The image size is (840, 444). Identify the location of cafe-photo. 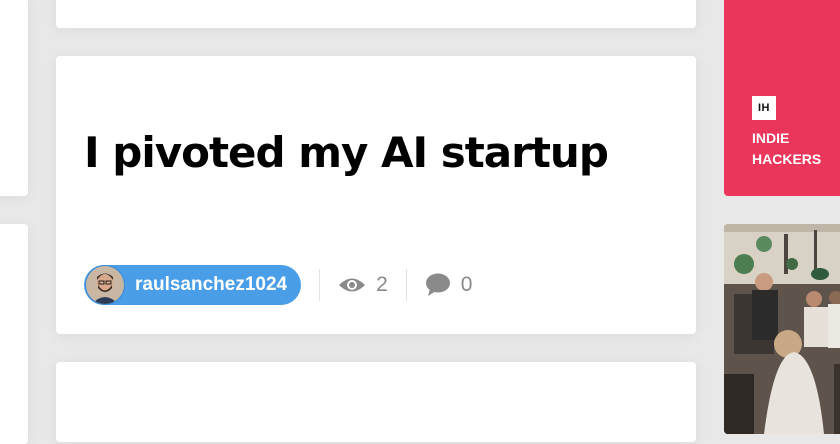
(782, 329).